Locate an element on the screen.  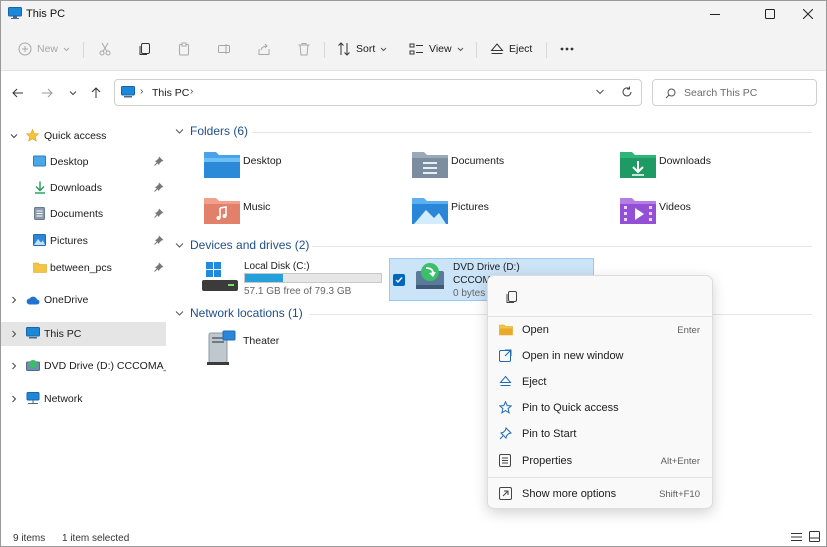
tile-label: Theater is located at coordinates (261, 341).